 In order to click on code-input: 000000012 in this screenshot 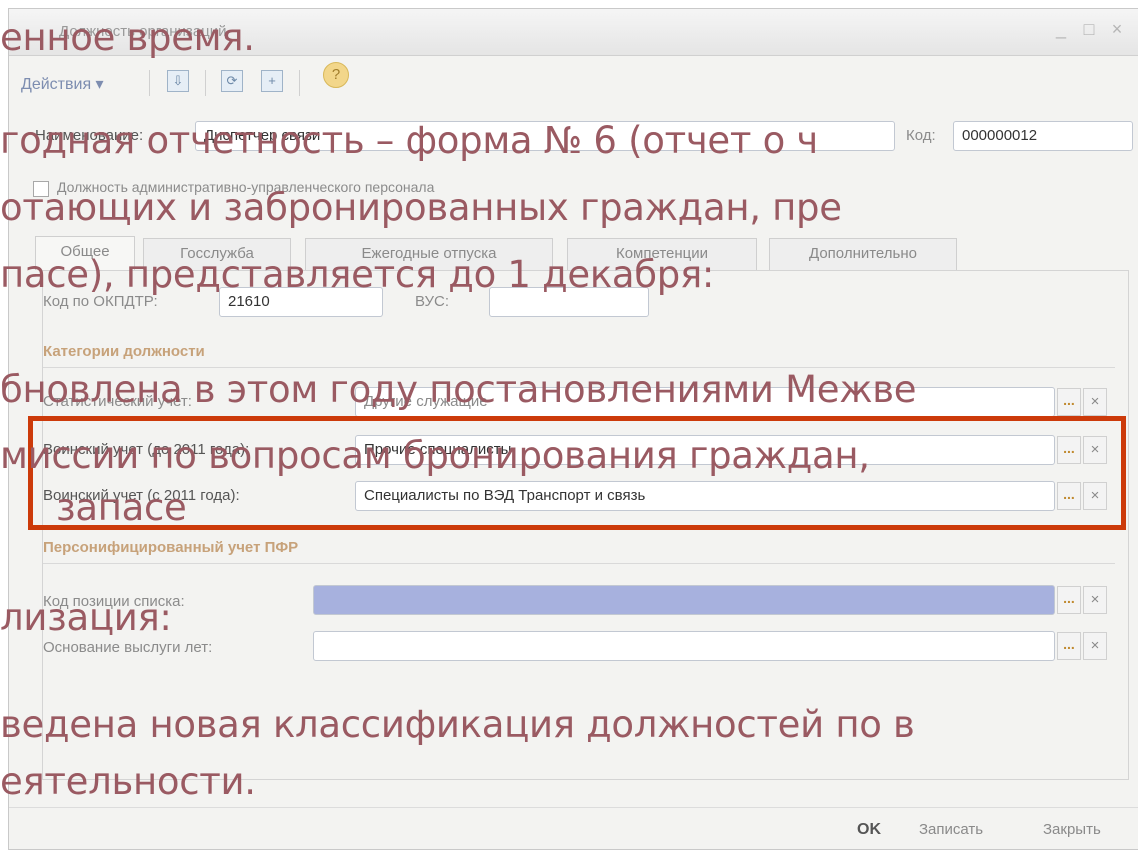, I will do `click(1043, 136)`.